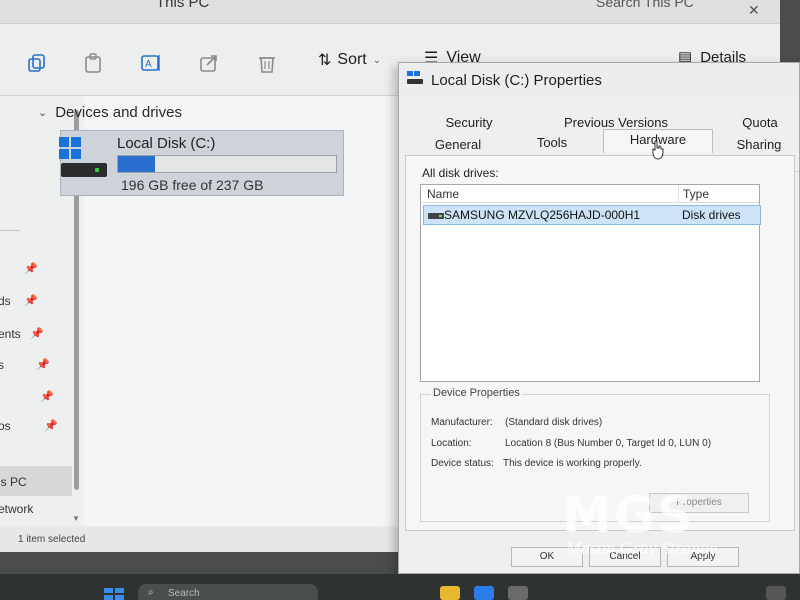 This screenshot has width=800, height=600. What do you see at coordinates (552, 143) in the screenshot?
I see `tab-tools: Tools` at bounding box center [552, 143].